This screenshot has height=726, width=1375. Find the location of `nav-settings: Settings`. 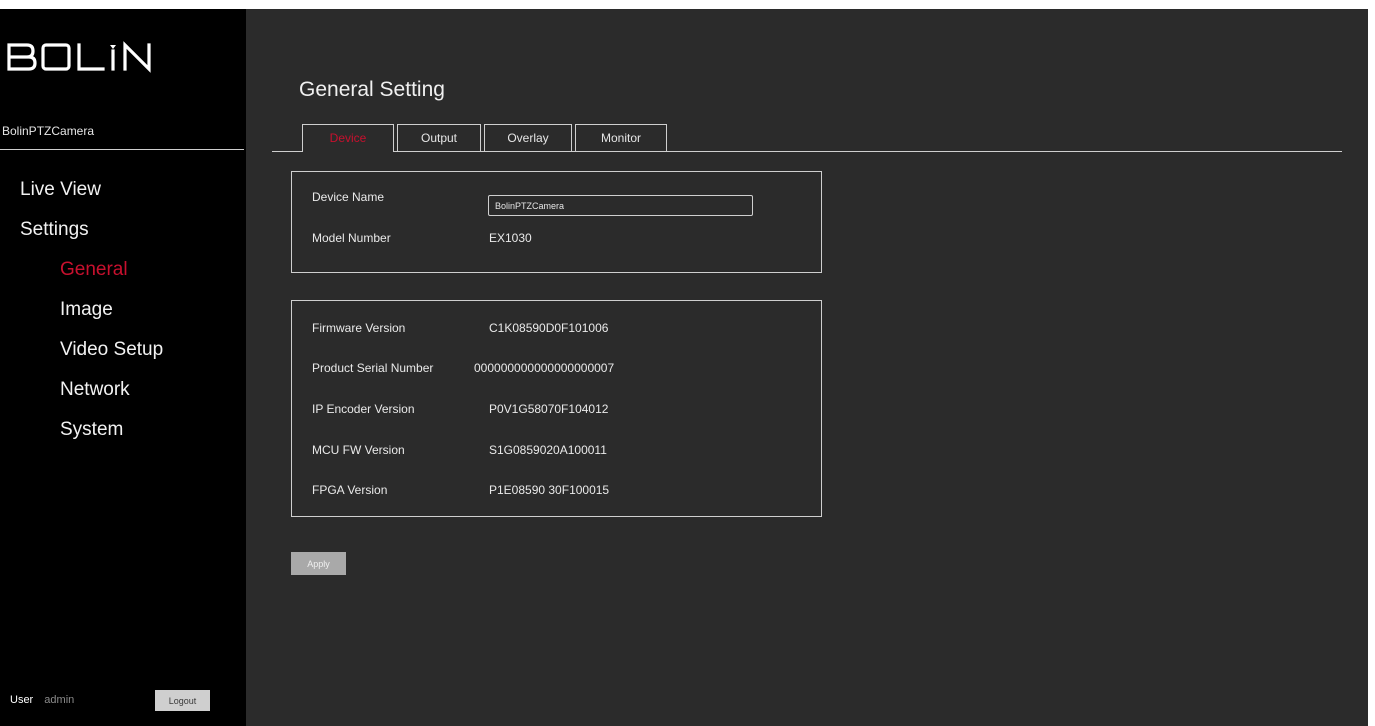

nav-settings: Settings is located at coordinates (54, 230).